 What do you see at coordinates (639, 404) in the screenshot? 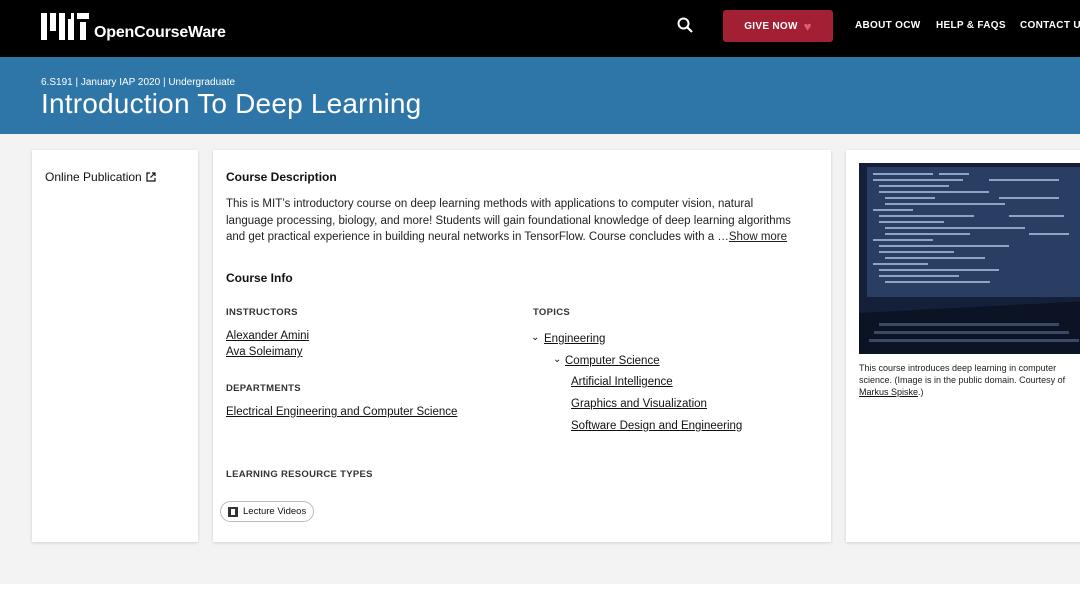
I see `topic-subitem: Graphics and Visualization` at bounding box center [639, 404].